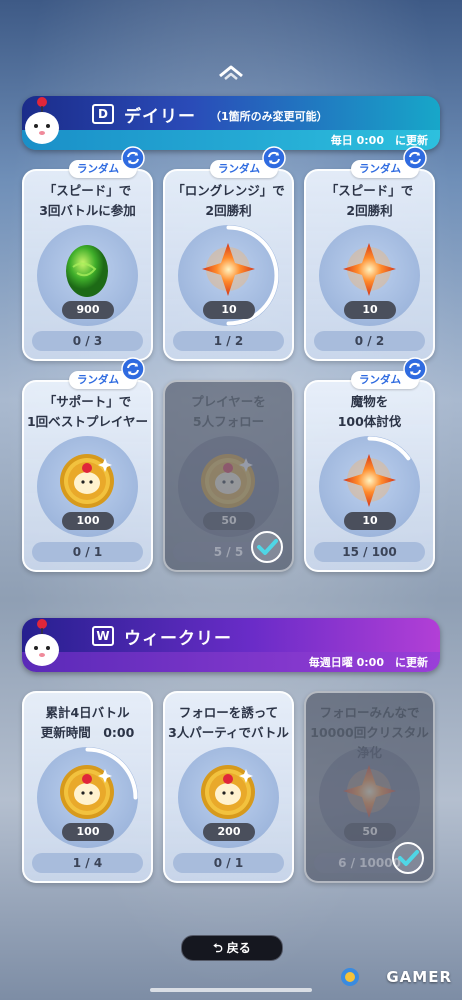  I want to click on mission-card: 累計4日バトル 更新時間 0:00 100 1 / 4, so click(87, 787).